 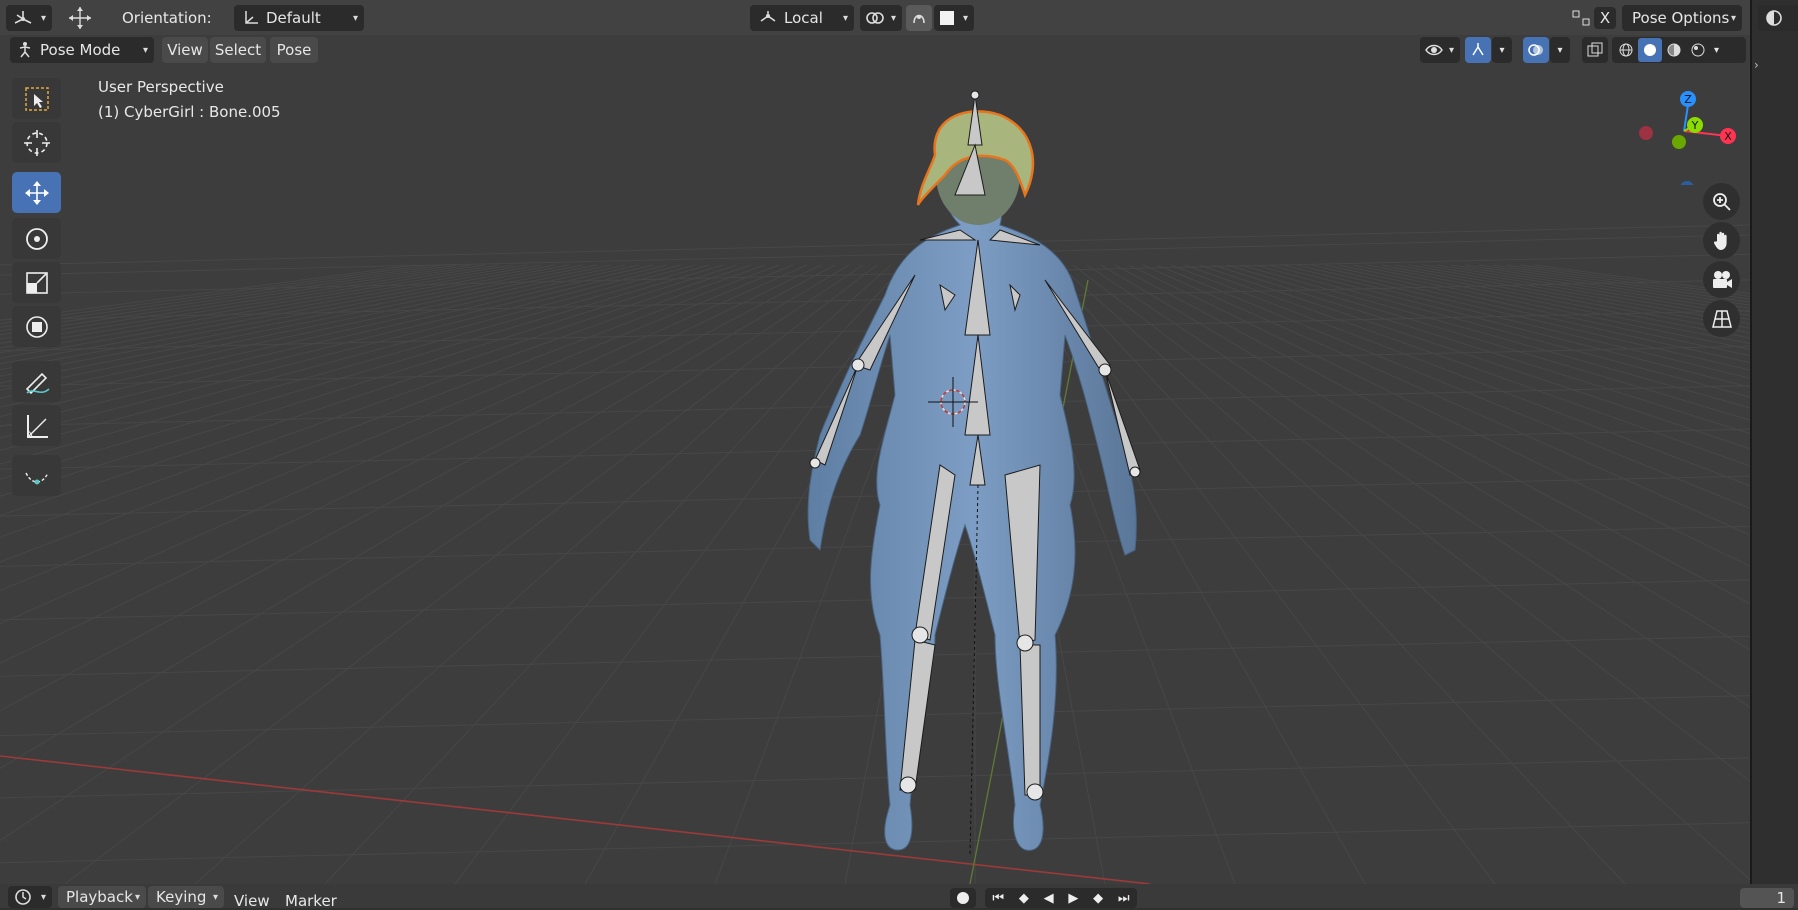 I want to click on next-keyframe-icon: ◆, so click(x=1098, y=898).